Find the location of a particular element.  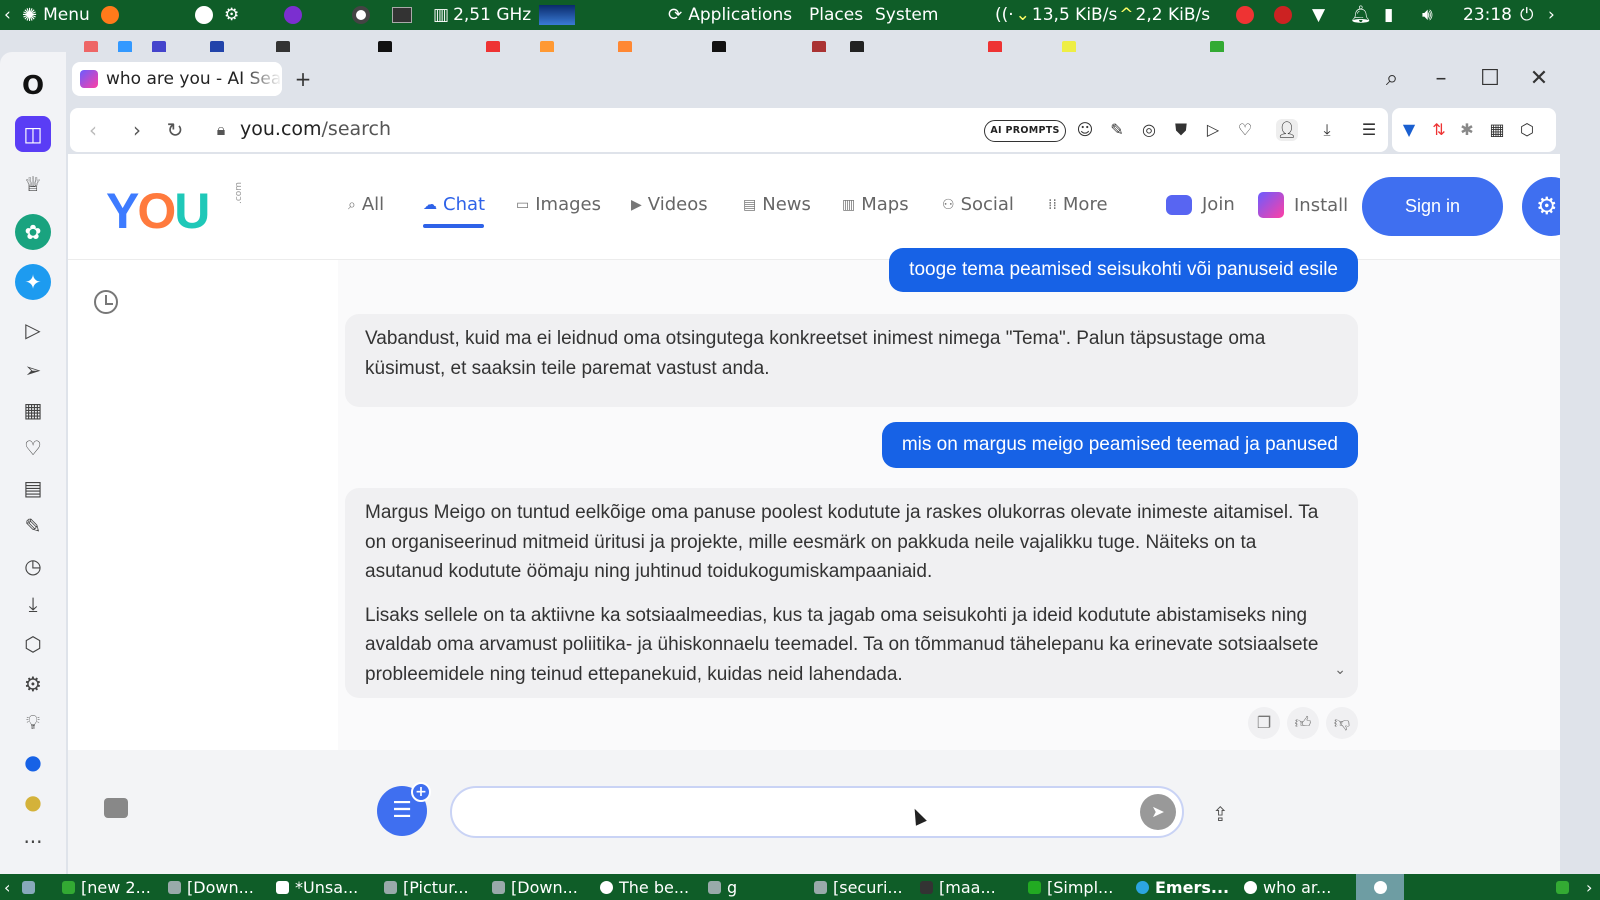

history-sidebar-icon: ◷ is located at coordinates (33, 566).